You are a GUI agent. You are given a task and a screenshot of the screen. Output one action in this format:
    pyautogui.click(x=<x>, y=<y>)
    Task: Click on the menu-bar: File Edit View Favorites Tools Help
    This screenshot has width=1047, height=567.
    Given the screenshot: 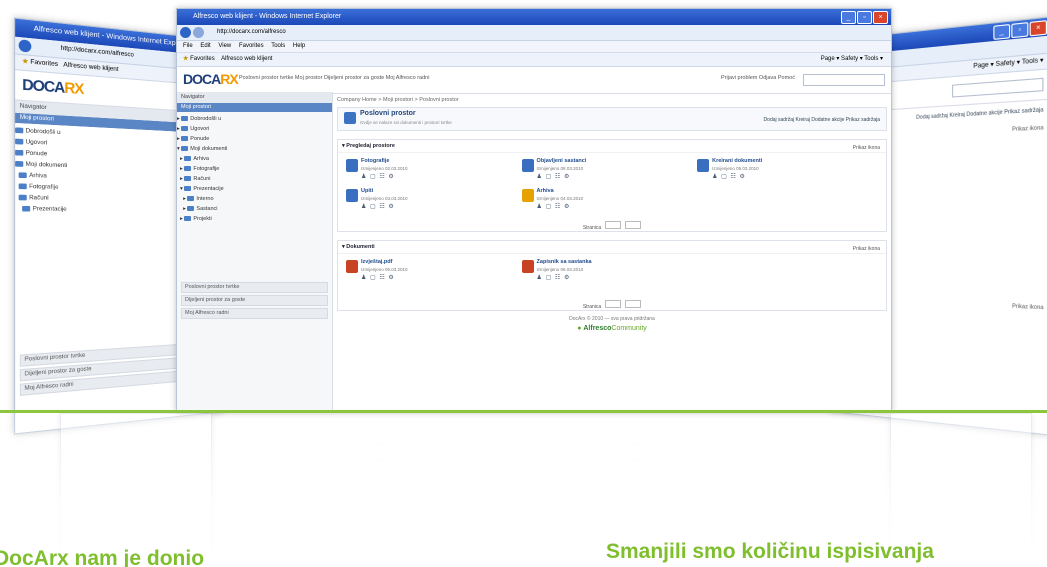 What is the action you would take?
    pyautogui.click(x=534, y=47)
    